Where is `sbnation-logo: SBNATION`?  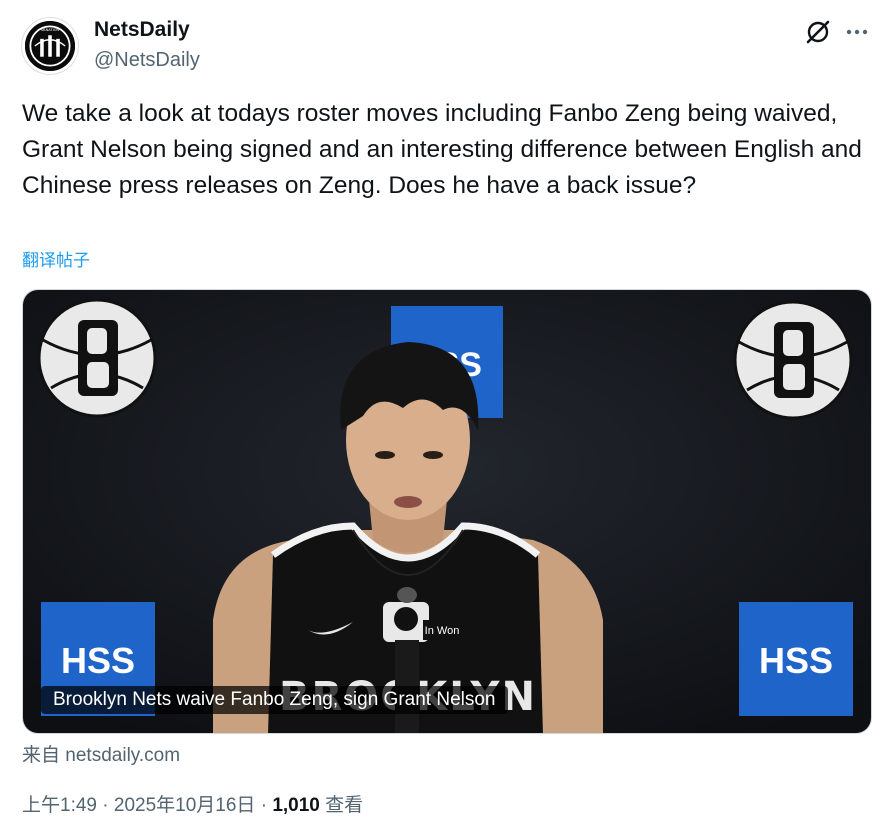 sbnation-logo: SBNATION is located at coordinates (50, 46).